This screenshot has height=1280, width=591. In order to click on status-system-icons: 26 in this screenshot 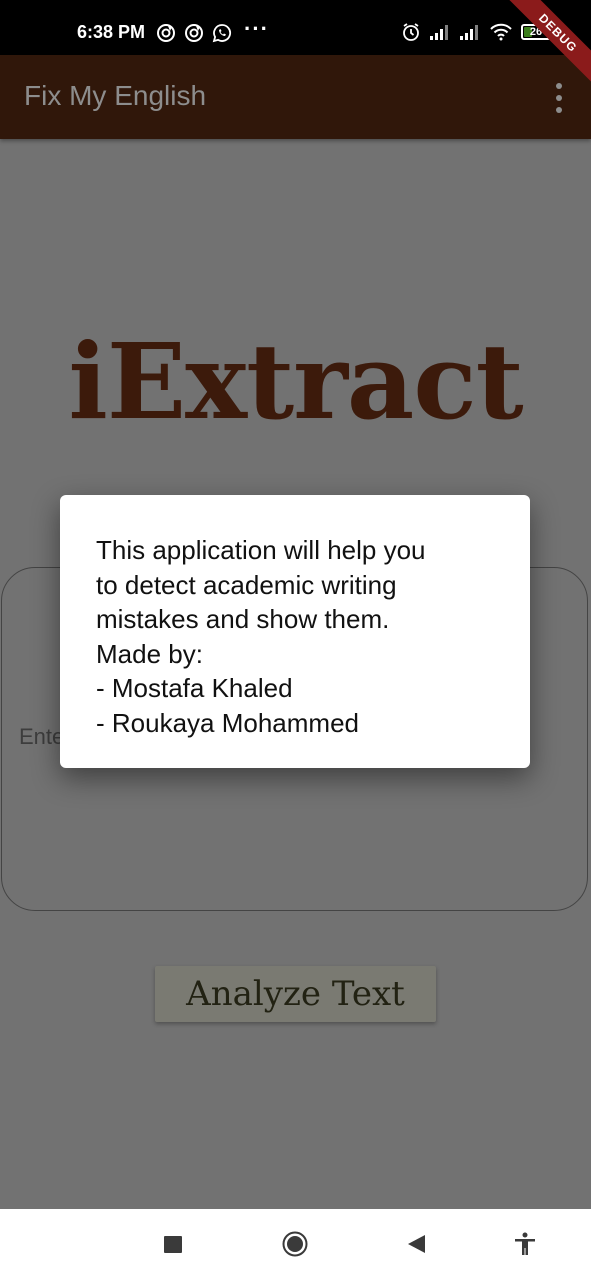, I will do `click(477, 32)`.